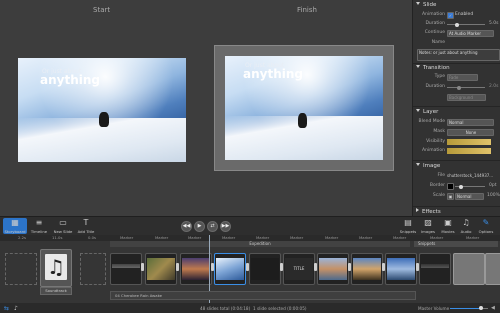 This screenshot has width=500, height=313. What do you see at coordinates (439, 131) in the screenshot?
I see `mask-label: Mask` at bounding box center [439, 131].